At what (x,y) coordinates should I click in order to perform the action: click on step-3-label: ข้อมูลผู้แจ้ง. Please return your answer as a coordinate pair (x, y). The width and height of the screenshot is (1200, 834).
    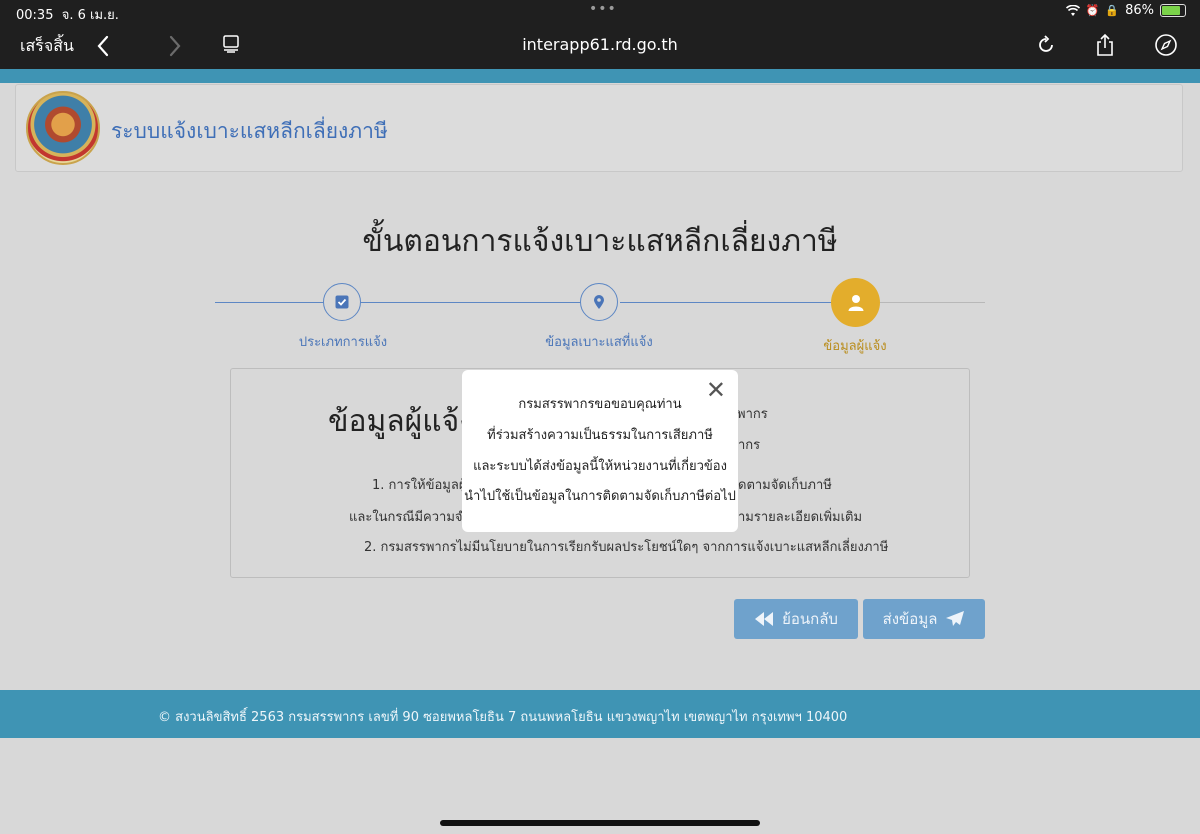
    Looking at the image, I should click on (855, 346).